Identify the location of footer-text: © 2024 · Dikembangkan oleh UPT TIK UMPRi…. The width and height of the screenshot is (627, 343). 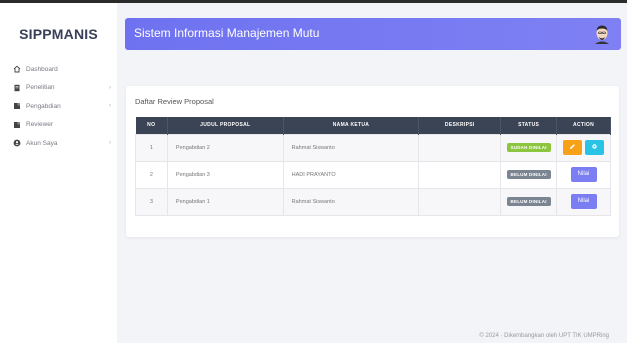
(544, 336).